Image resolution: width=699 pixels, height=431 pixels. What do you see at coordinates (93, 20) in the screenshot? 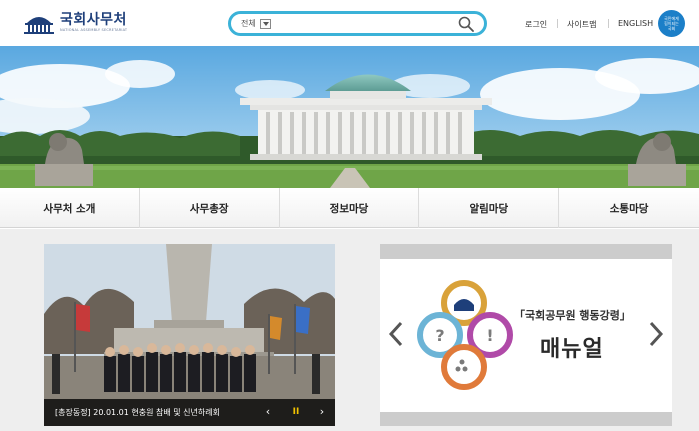
I see `logo-title: 국회사무처` at bounding box center [93, 20].